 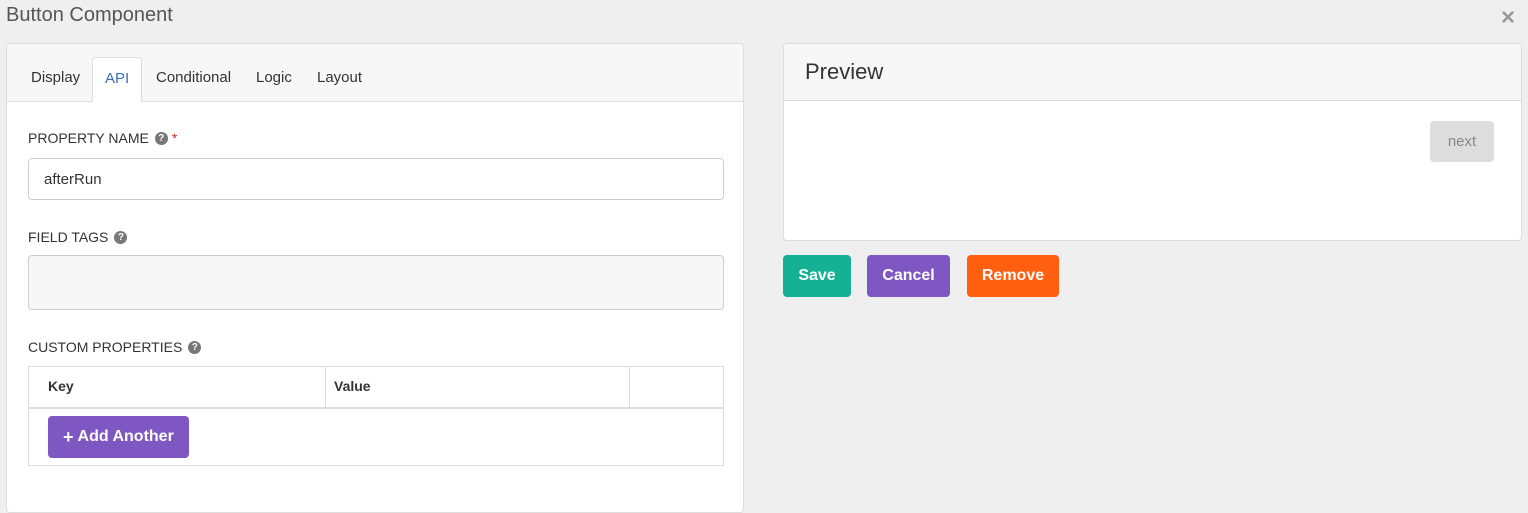 I want to click on property-name-label-text: PROPERTY NAME, so click(x=88, y=138).